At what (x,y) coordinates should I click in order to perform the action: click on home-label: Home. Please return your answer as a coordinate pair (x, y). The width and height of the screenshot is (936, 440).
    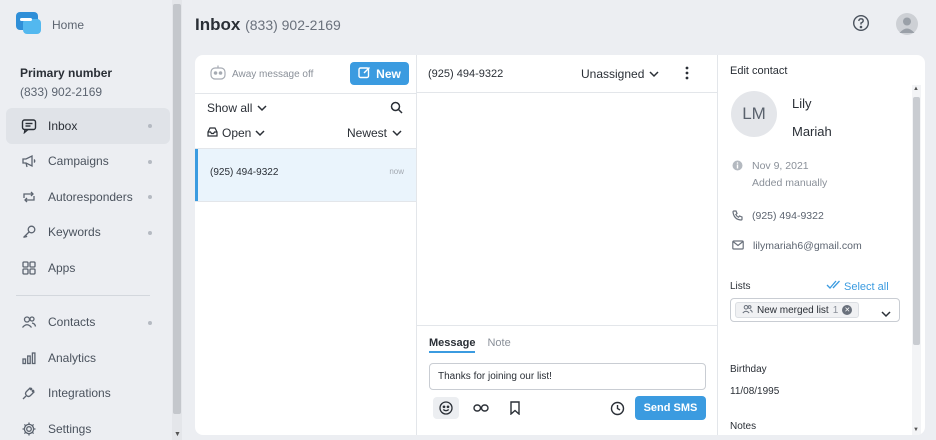
    Looking at the image, I should click on (68, 25).